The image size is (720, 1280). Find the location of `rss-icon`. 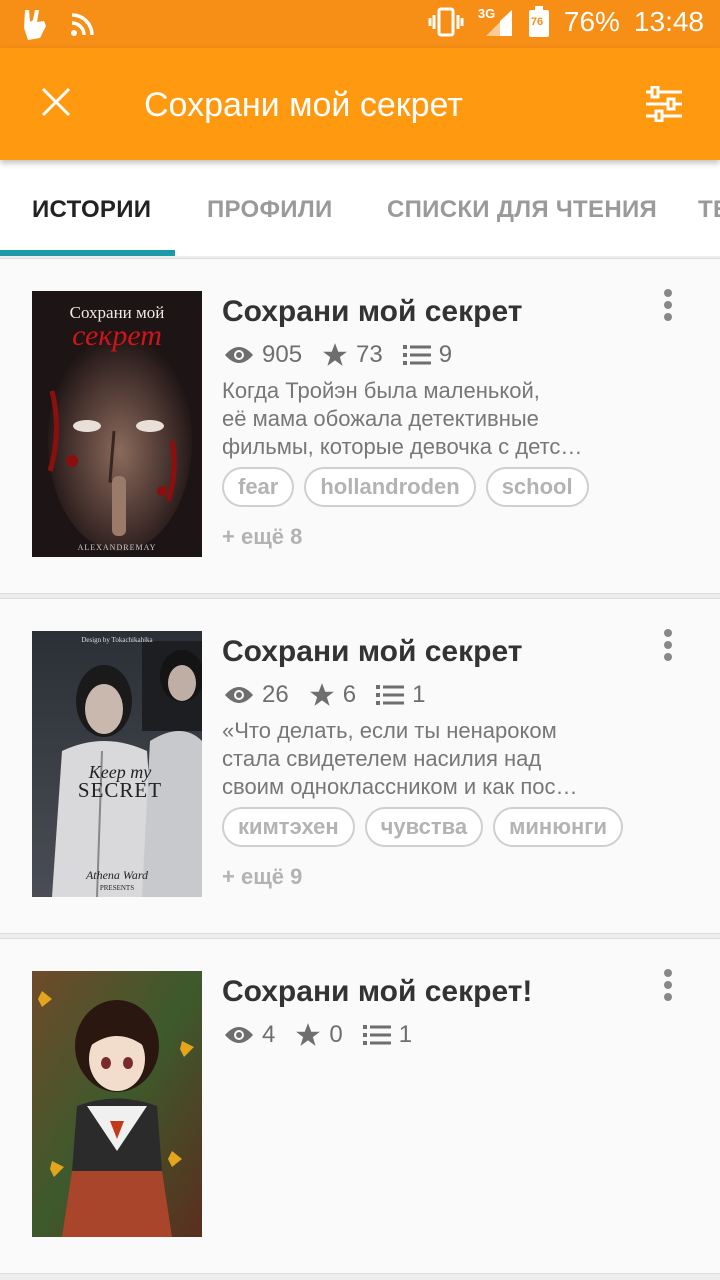

rss-icon is located at coordinates (82, 24).